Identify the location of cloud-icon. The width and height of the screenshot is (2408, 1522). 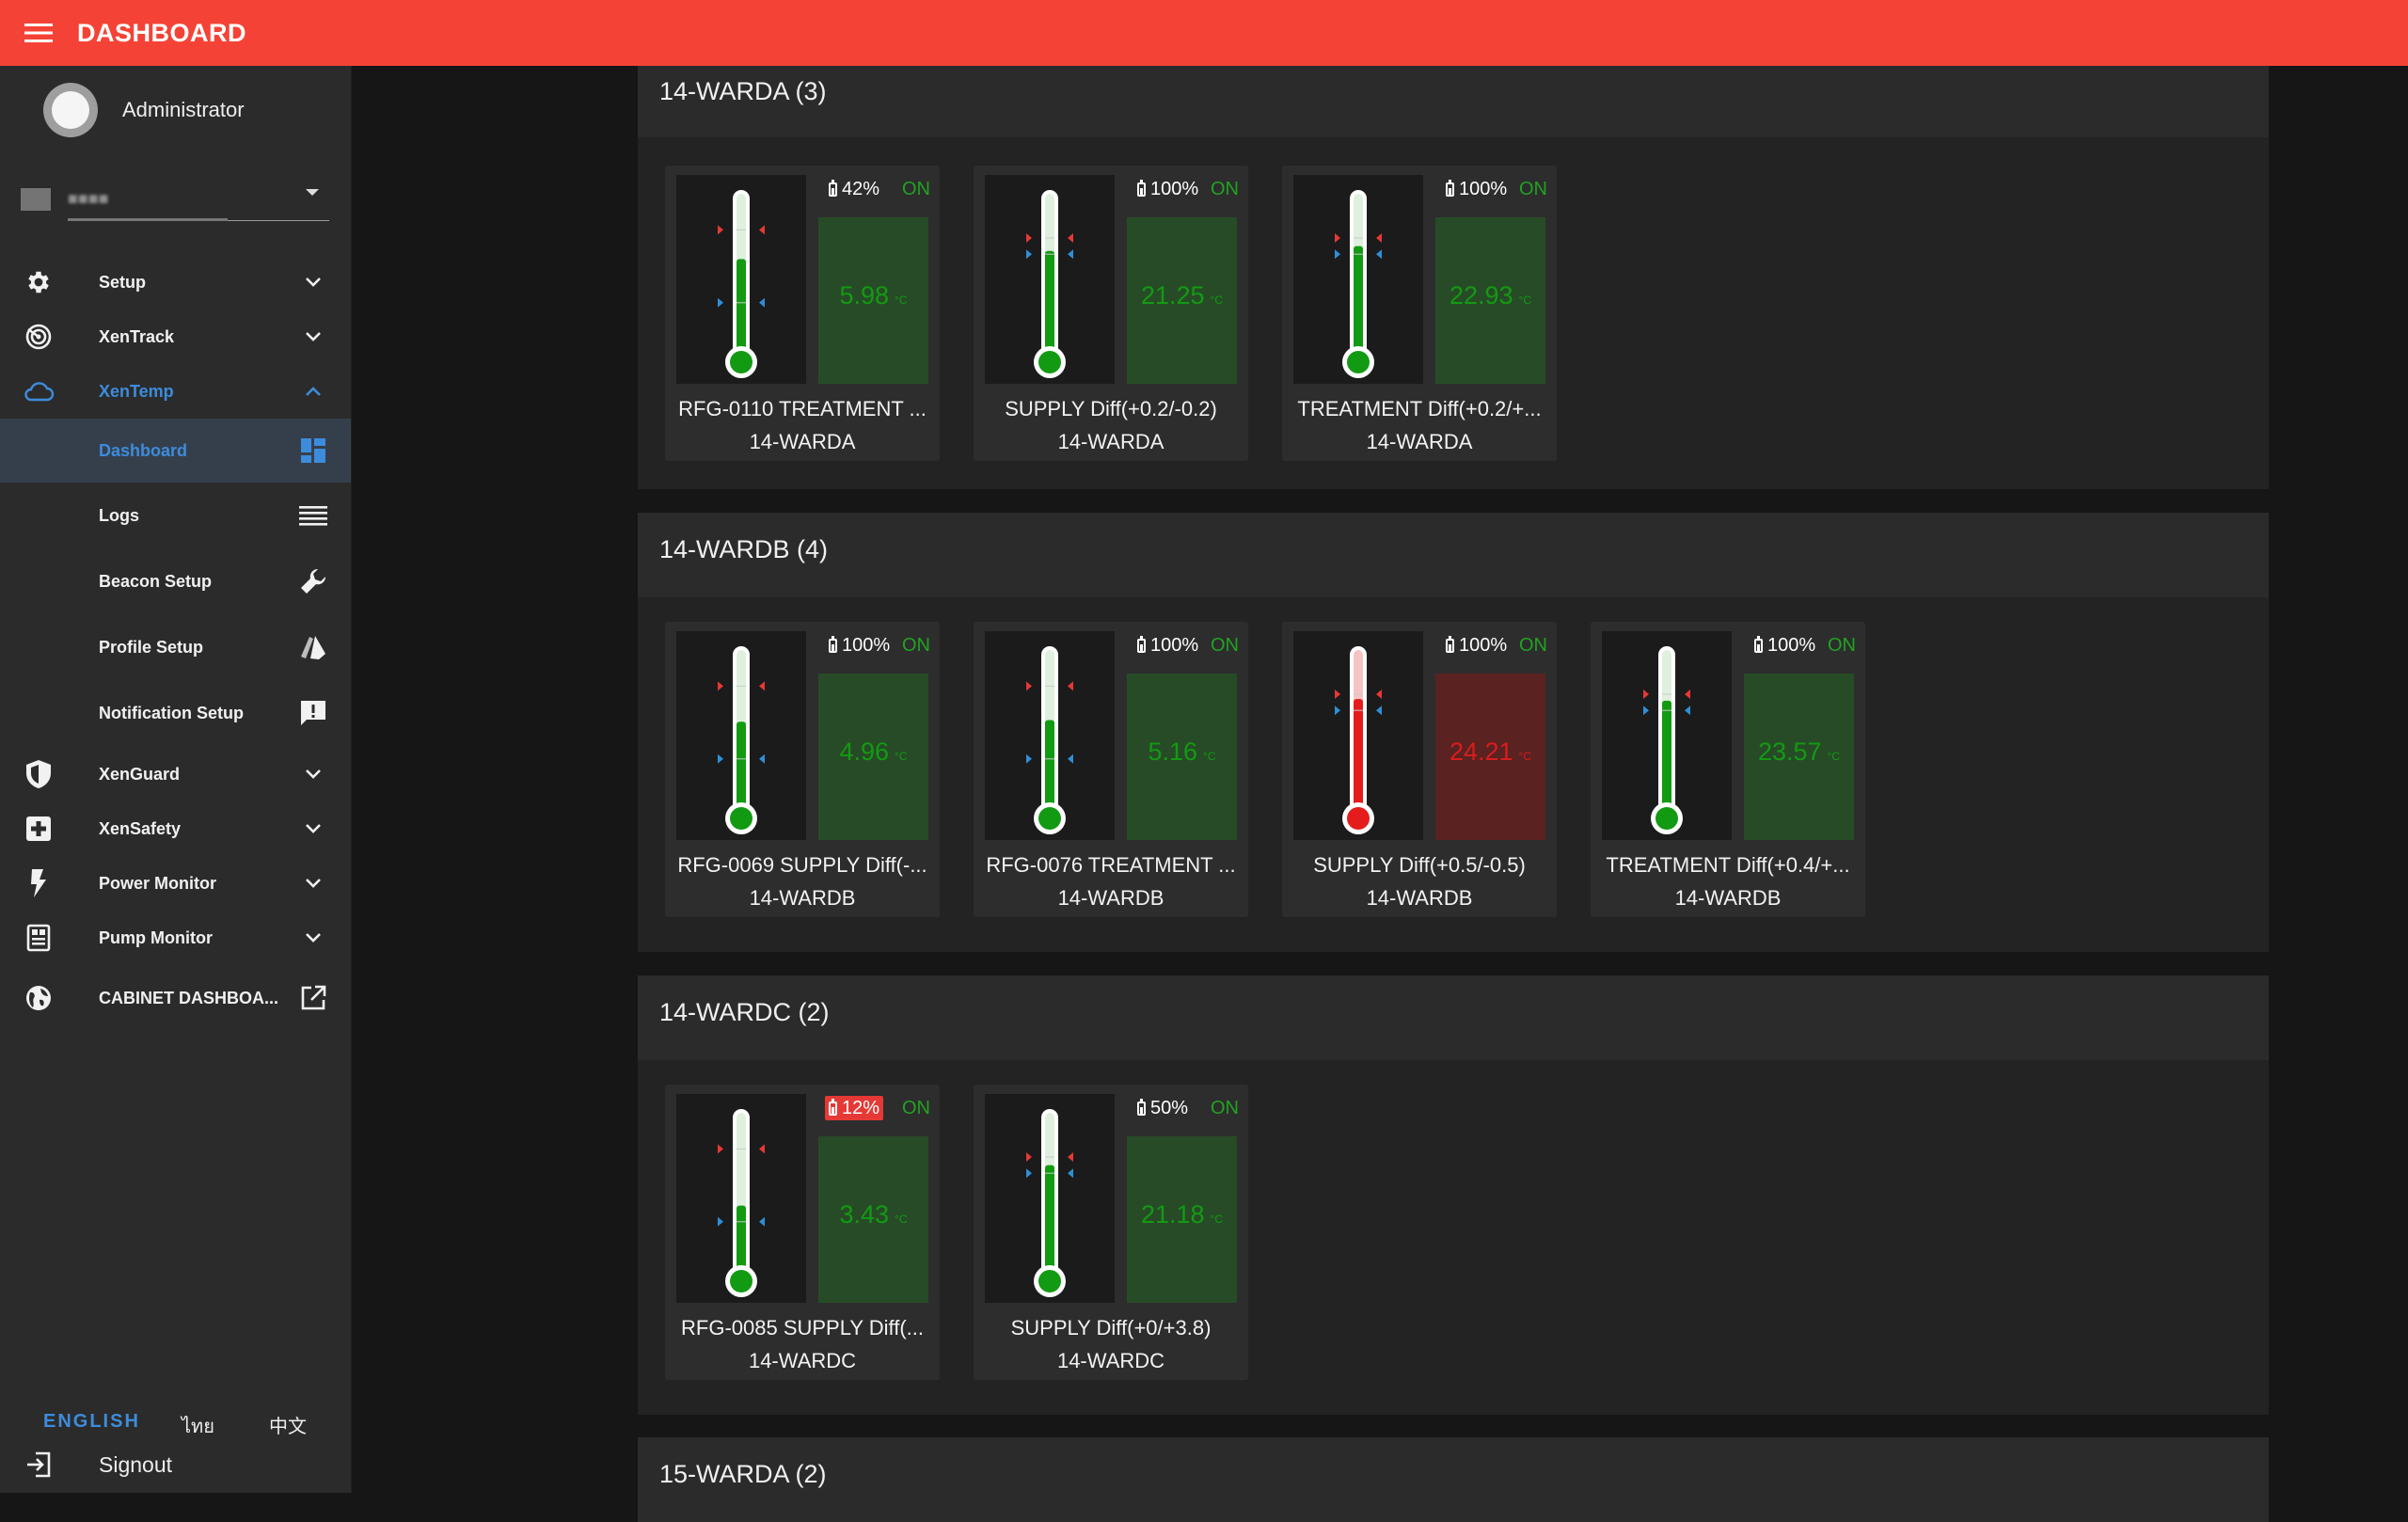
(39, 391).